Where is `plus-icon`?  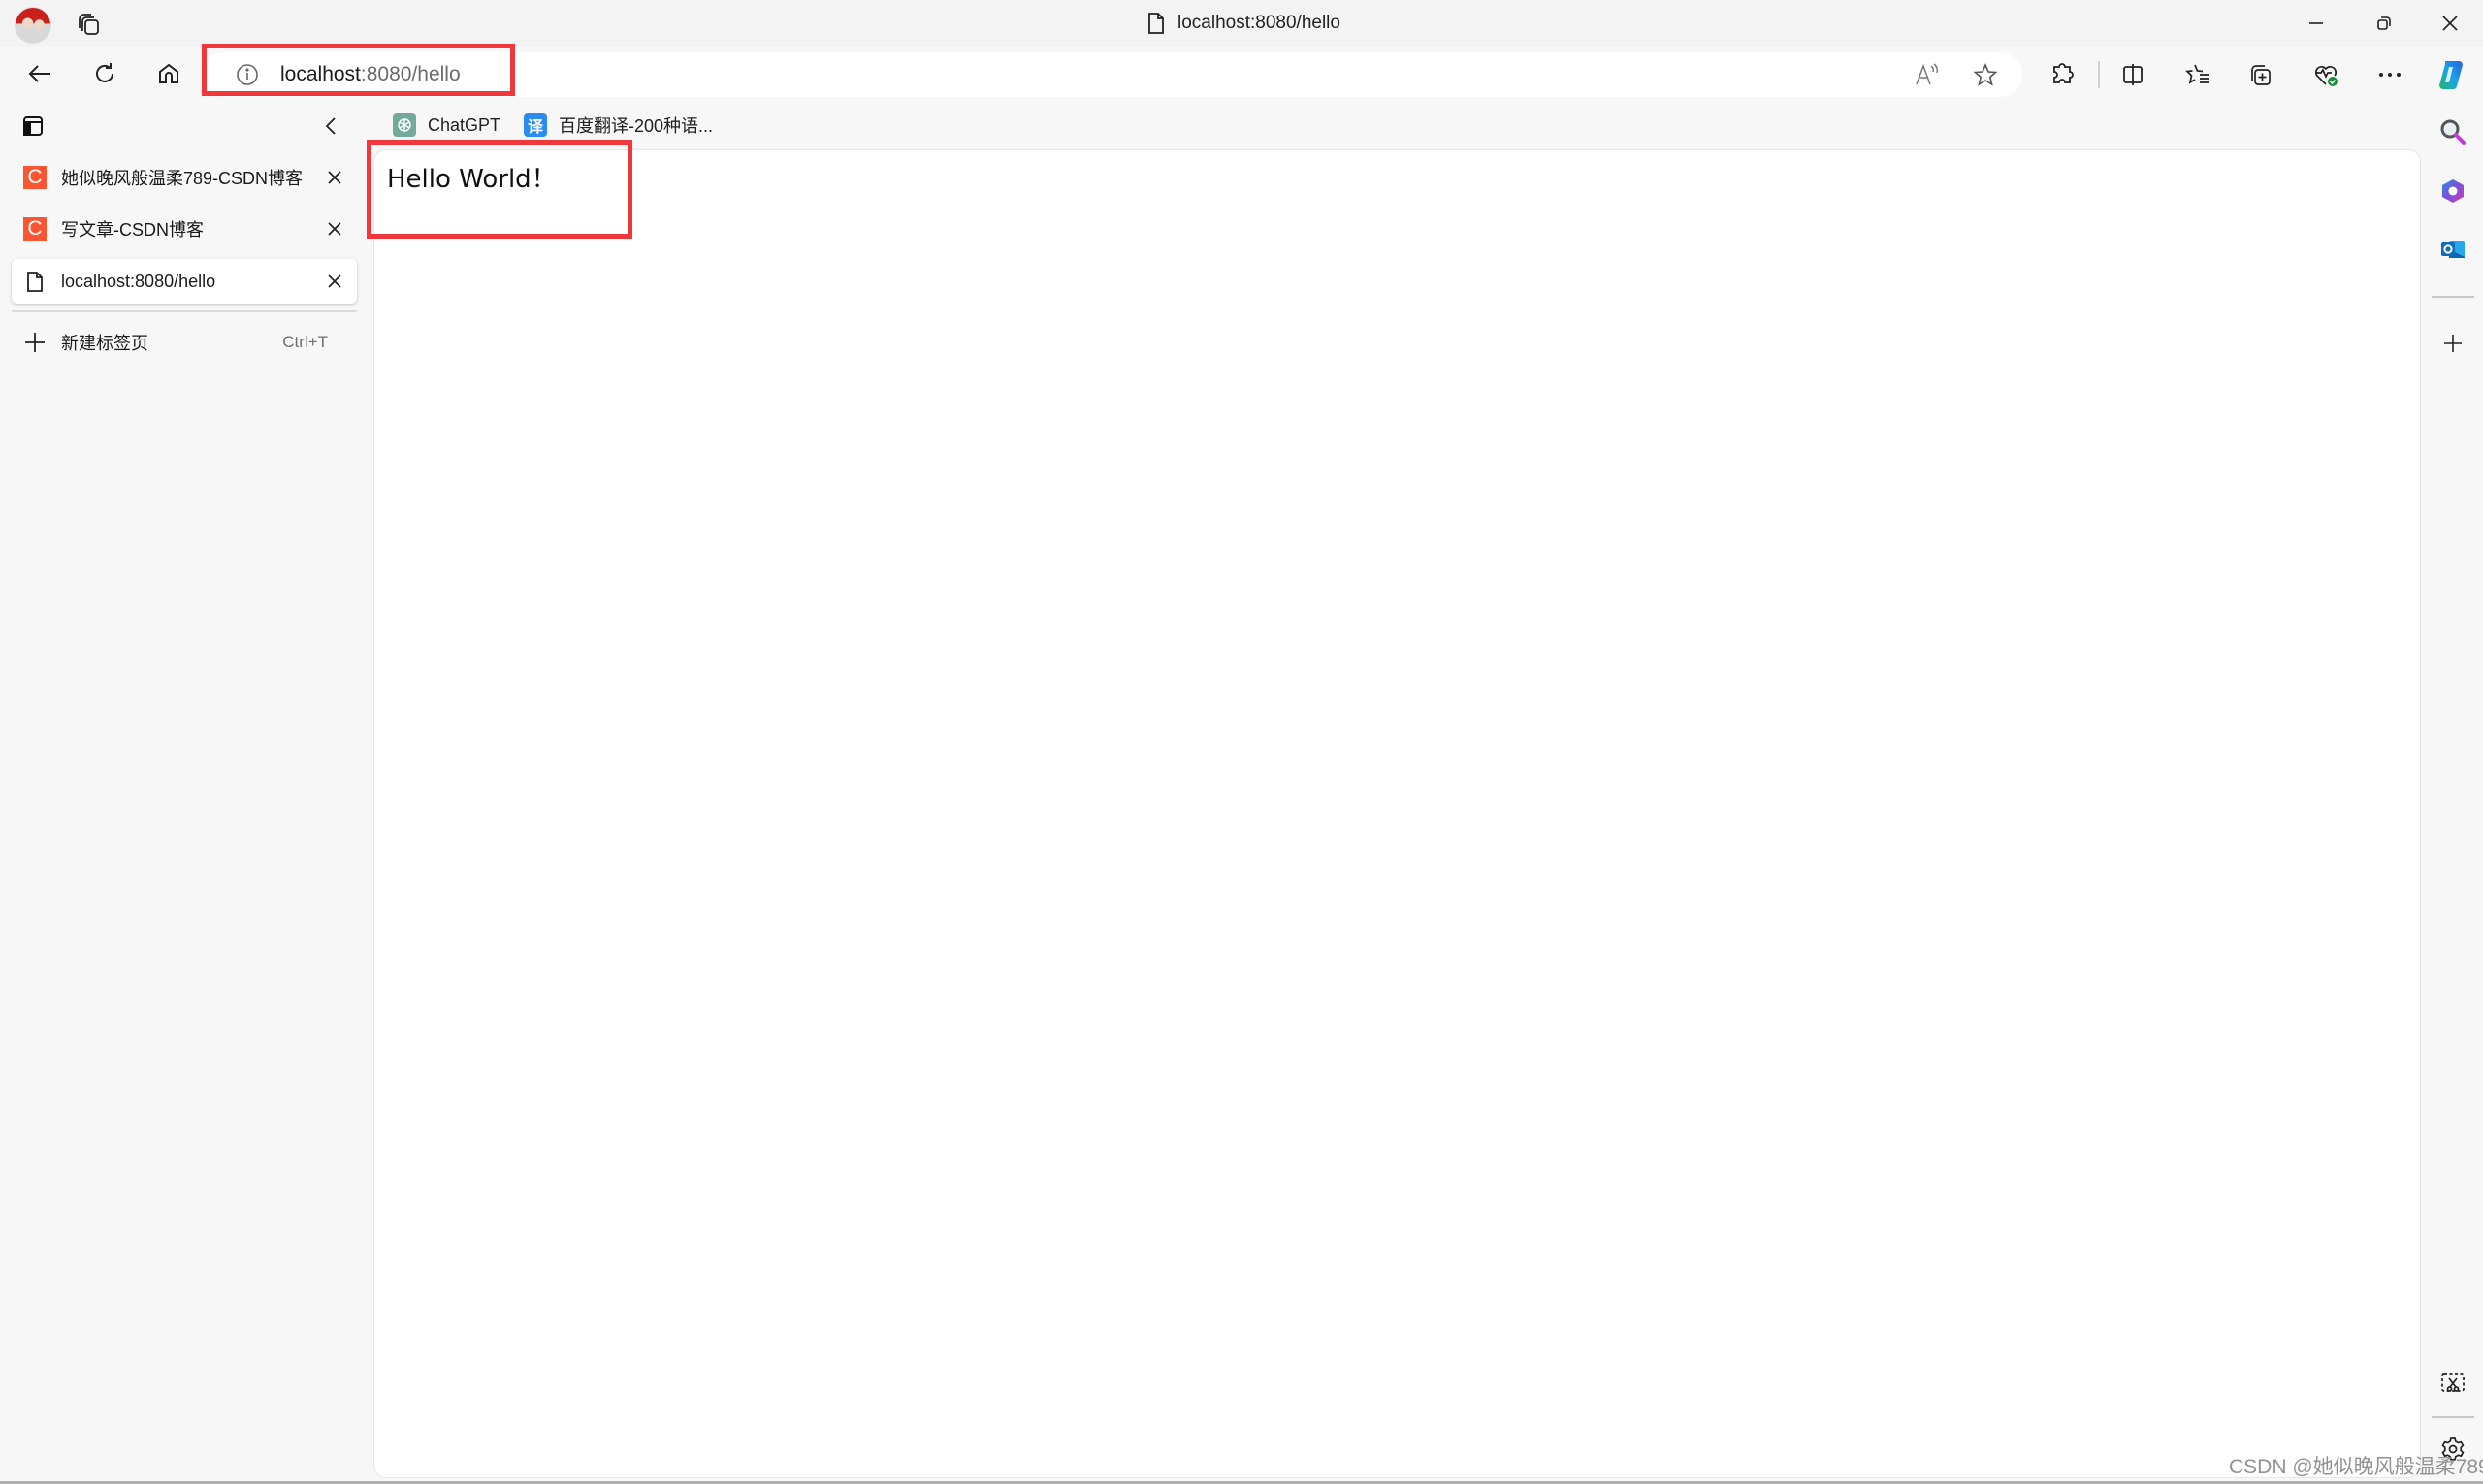 plus-icon is located at coordinates (35, 343).